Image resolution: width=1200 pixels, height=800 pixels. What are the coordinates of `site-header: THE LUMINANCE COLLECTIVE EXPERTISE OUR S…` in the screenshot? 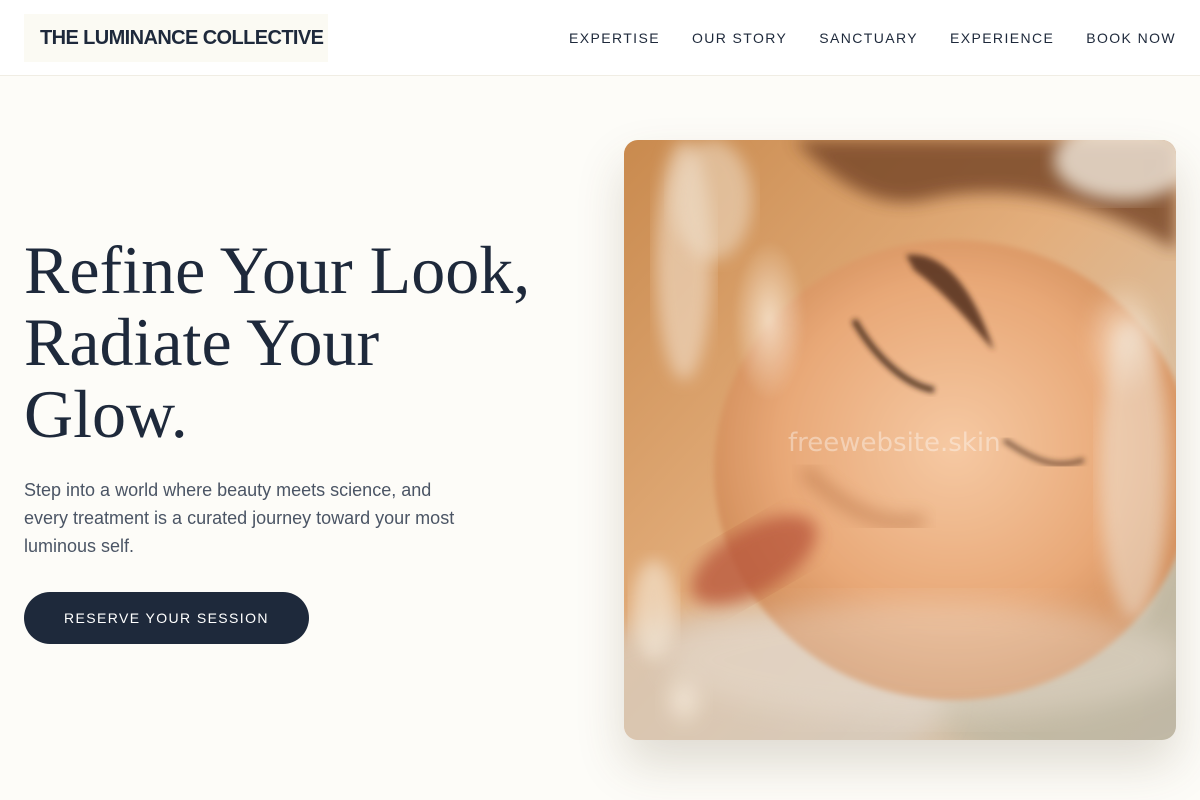 It's located at (600, 38).